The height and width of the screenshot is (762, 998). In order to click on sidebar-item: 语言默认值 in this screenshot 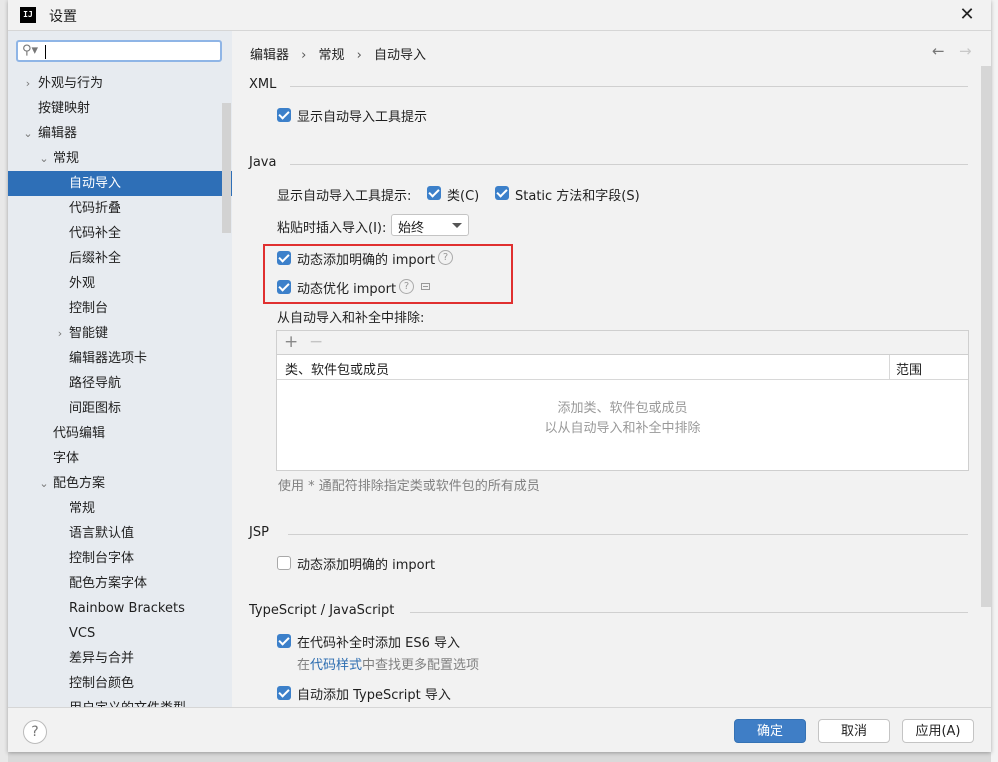, I will do `click(120, 533)`.